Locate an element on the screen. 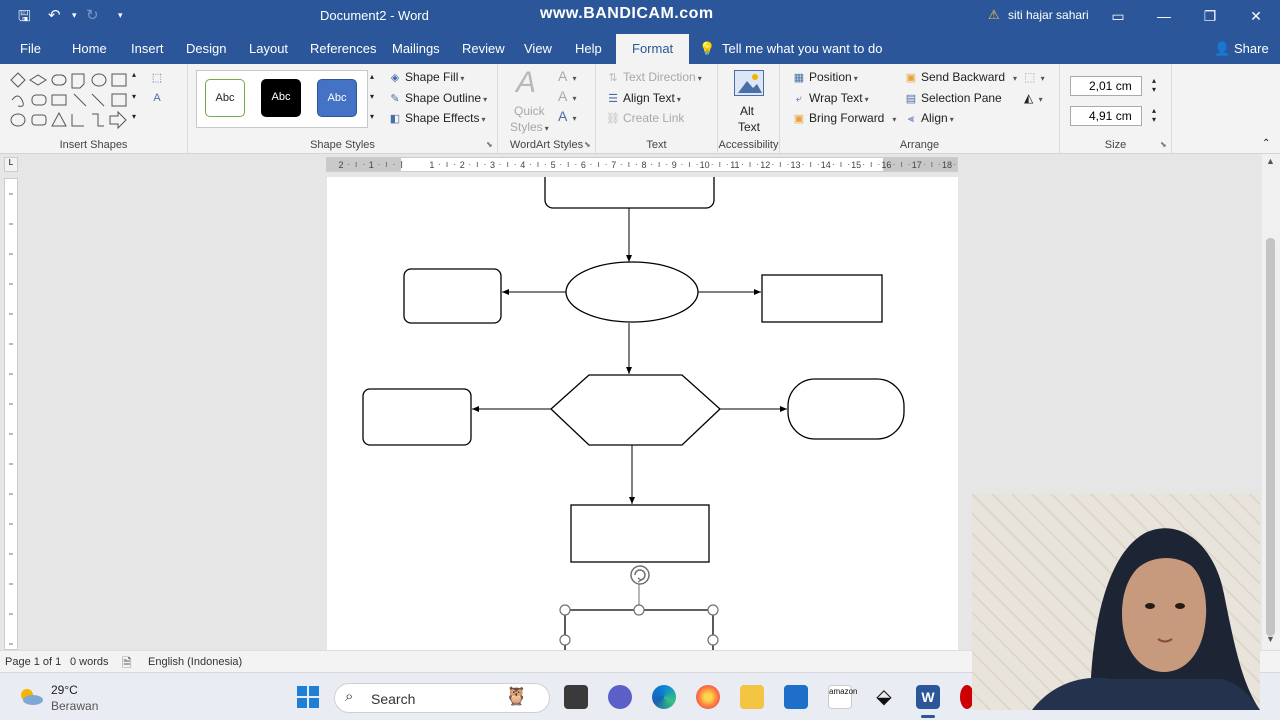  rotation-handle-icon is located at coordinates (640, 575).